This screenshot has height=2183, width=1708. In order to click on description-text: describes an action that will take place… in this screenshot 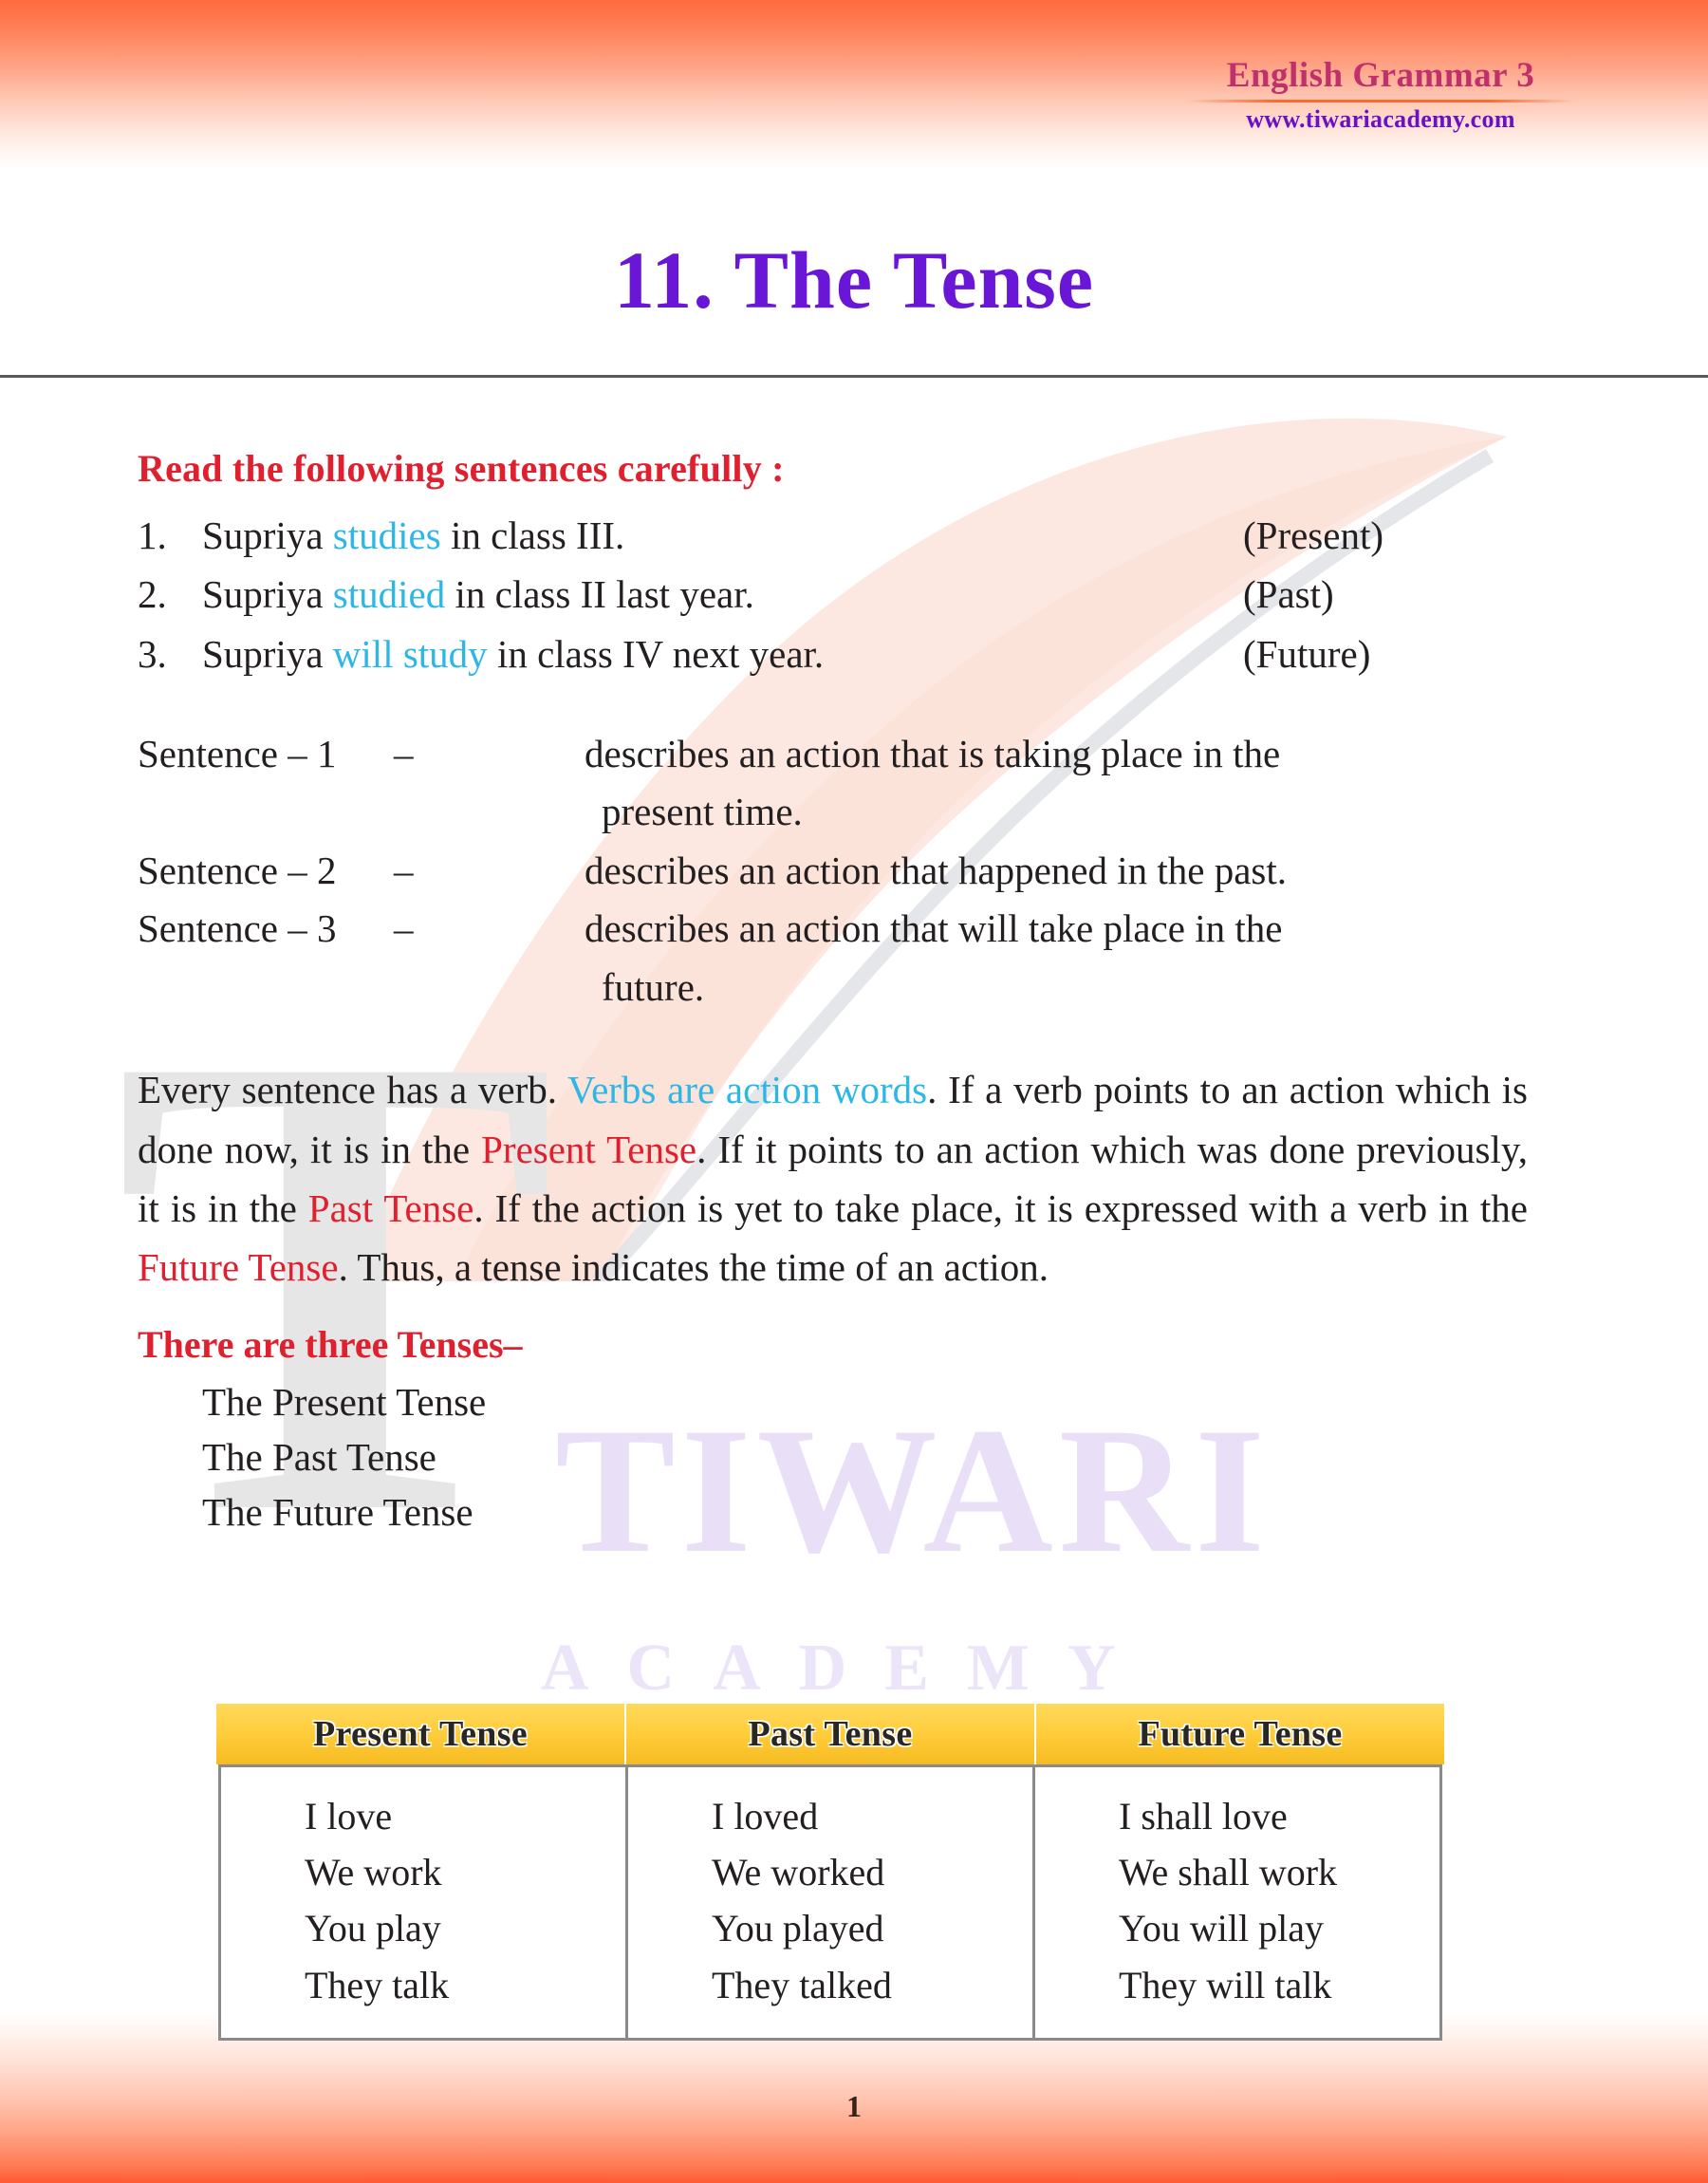, I will do `click(1053, 958)`.